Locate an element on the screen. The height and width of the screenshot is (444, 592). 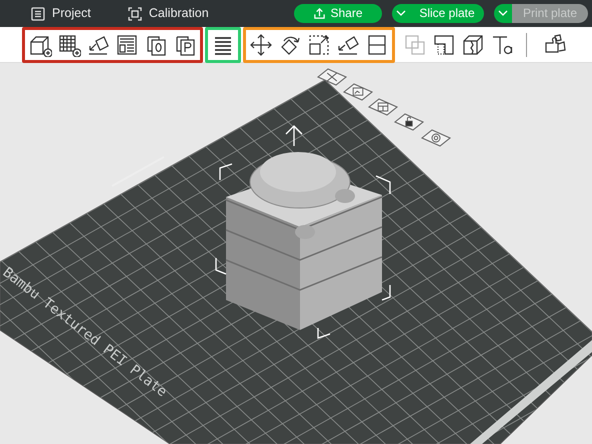
calibration-icon is located at coordinates (134, 14).